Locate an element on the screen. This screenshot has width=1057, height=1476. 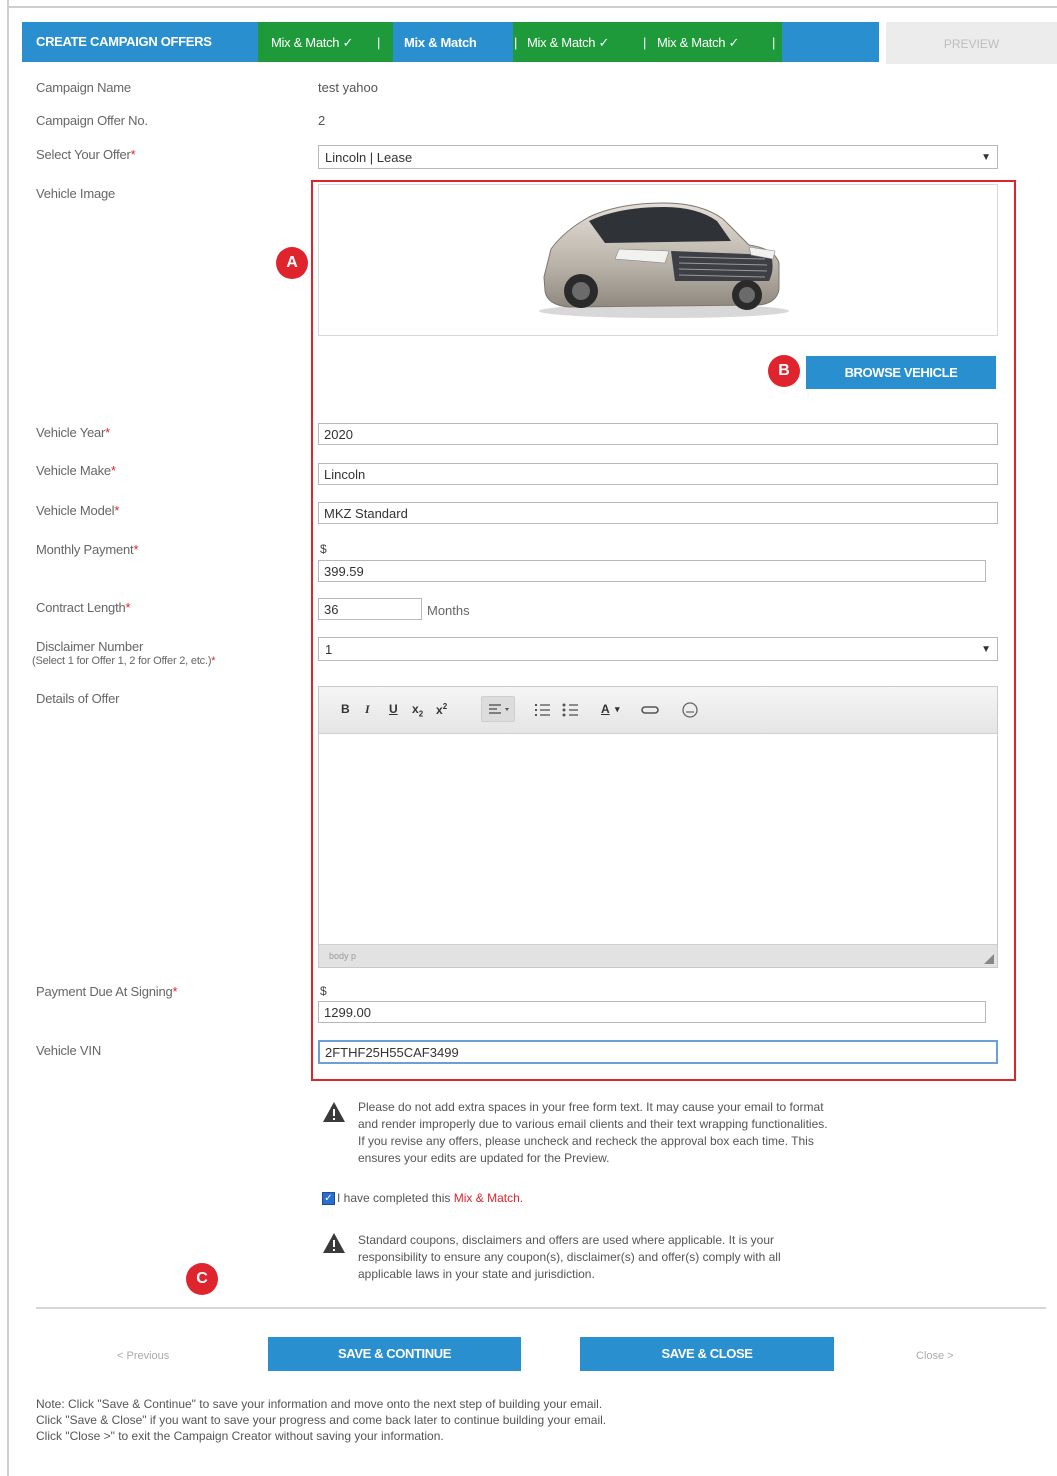
vehicle-year-label: Vehicle Year* is located at coordinates (73, 432).